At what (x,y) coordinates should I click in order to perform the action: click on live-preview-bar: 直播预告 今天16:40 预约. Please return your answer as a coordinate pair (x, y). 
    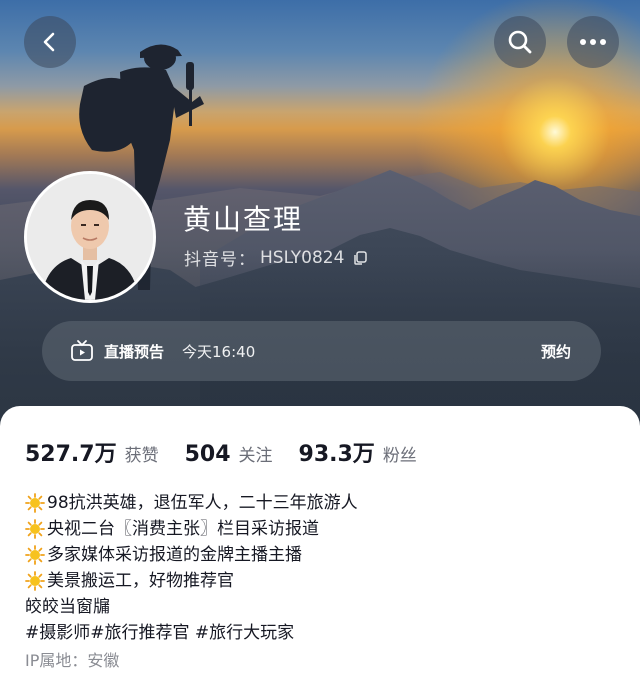
    Looking at the image, I should click on (321, 351).